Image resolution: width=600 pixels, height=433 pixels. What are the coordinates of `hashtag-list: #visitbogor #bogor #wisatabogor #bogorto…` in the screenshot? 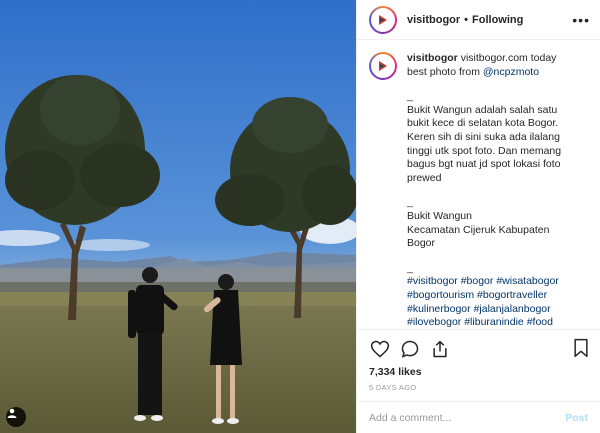 It's located at (492, 302).